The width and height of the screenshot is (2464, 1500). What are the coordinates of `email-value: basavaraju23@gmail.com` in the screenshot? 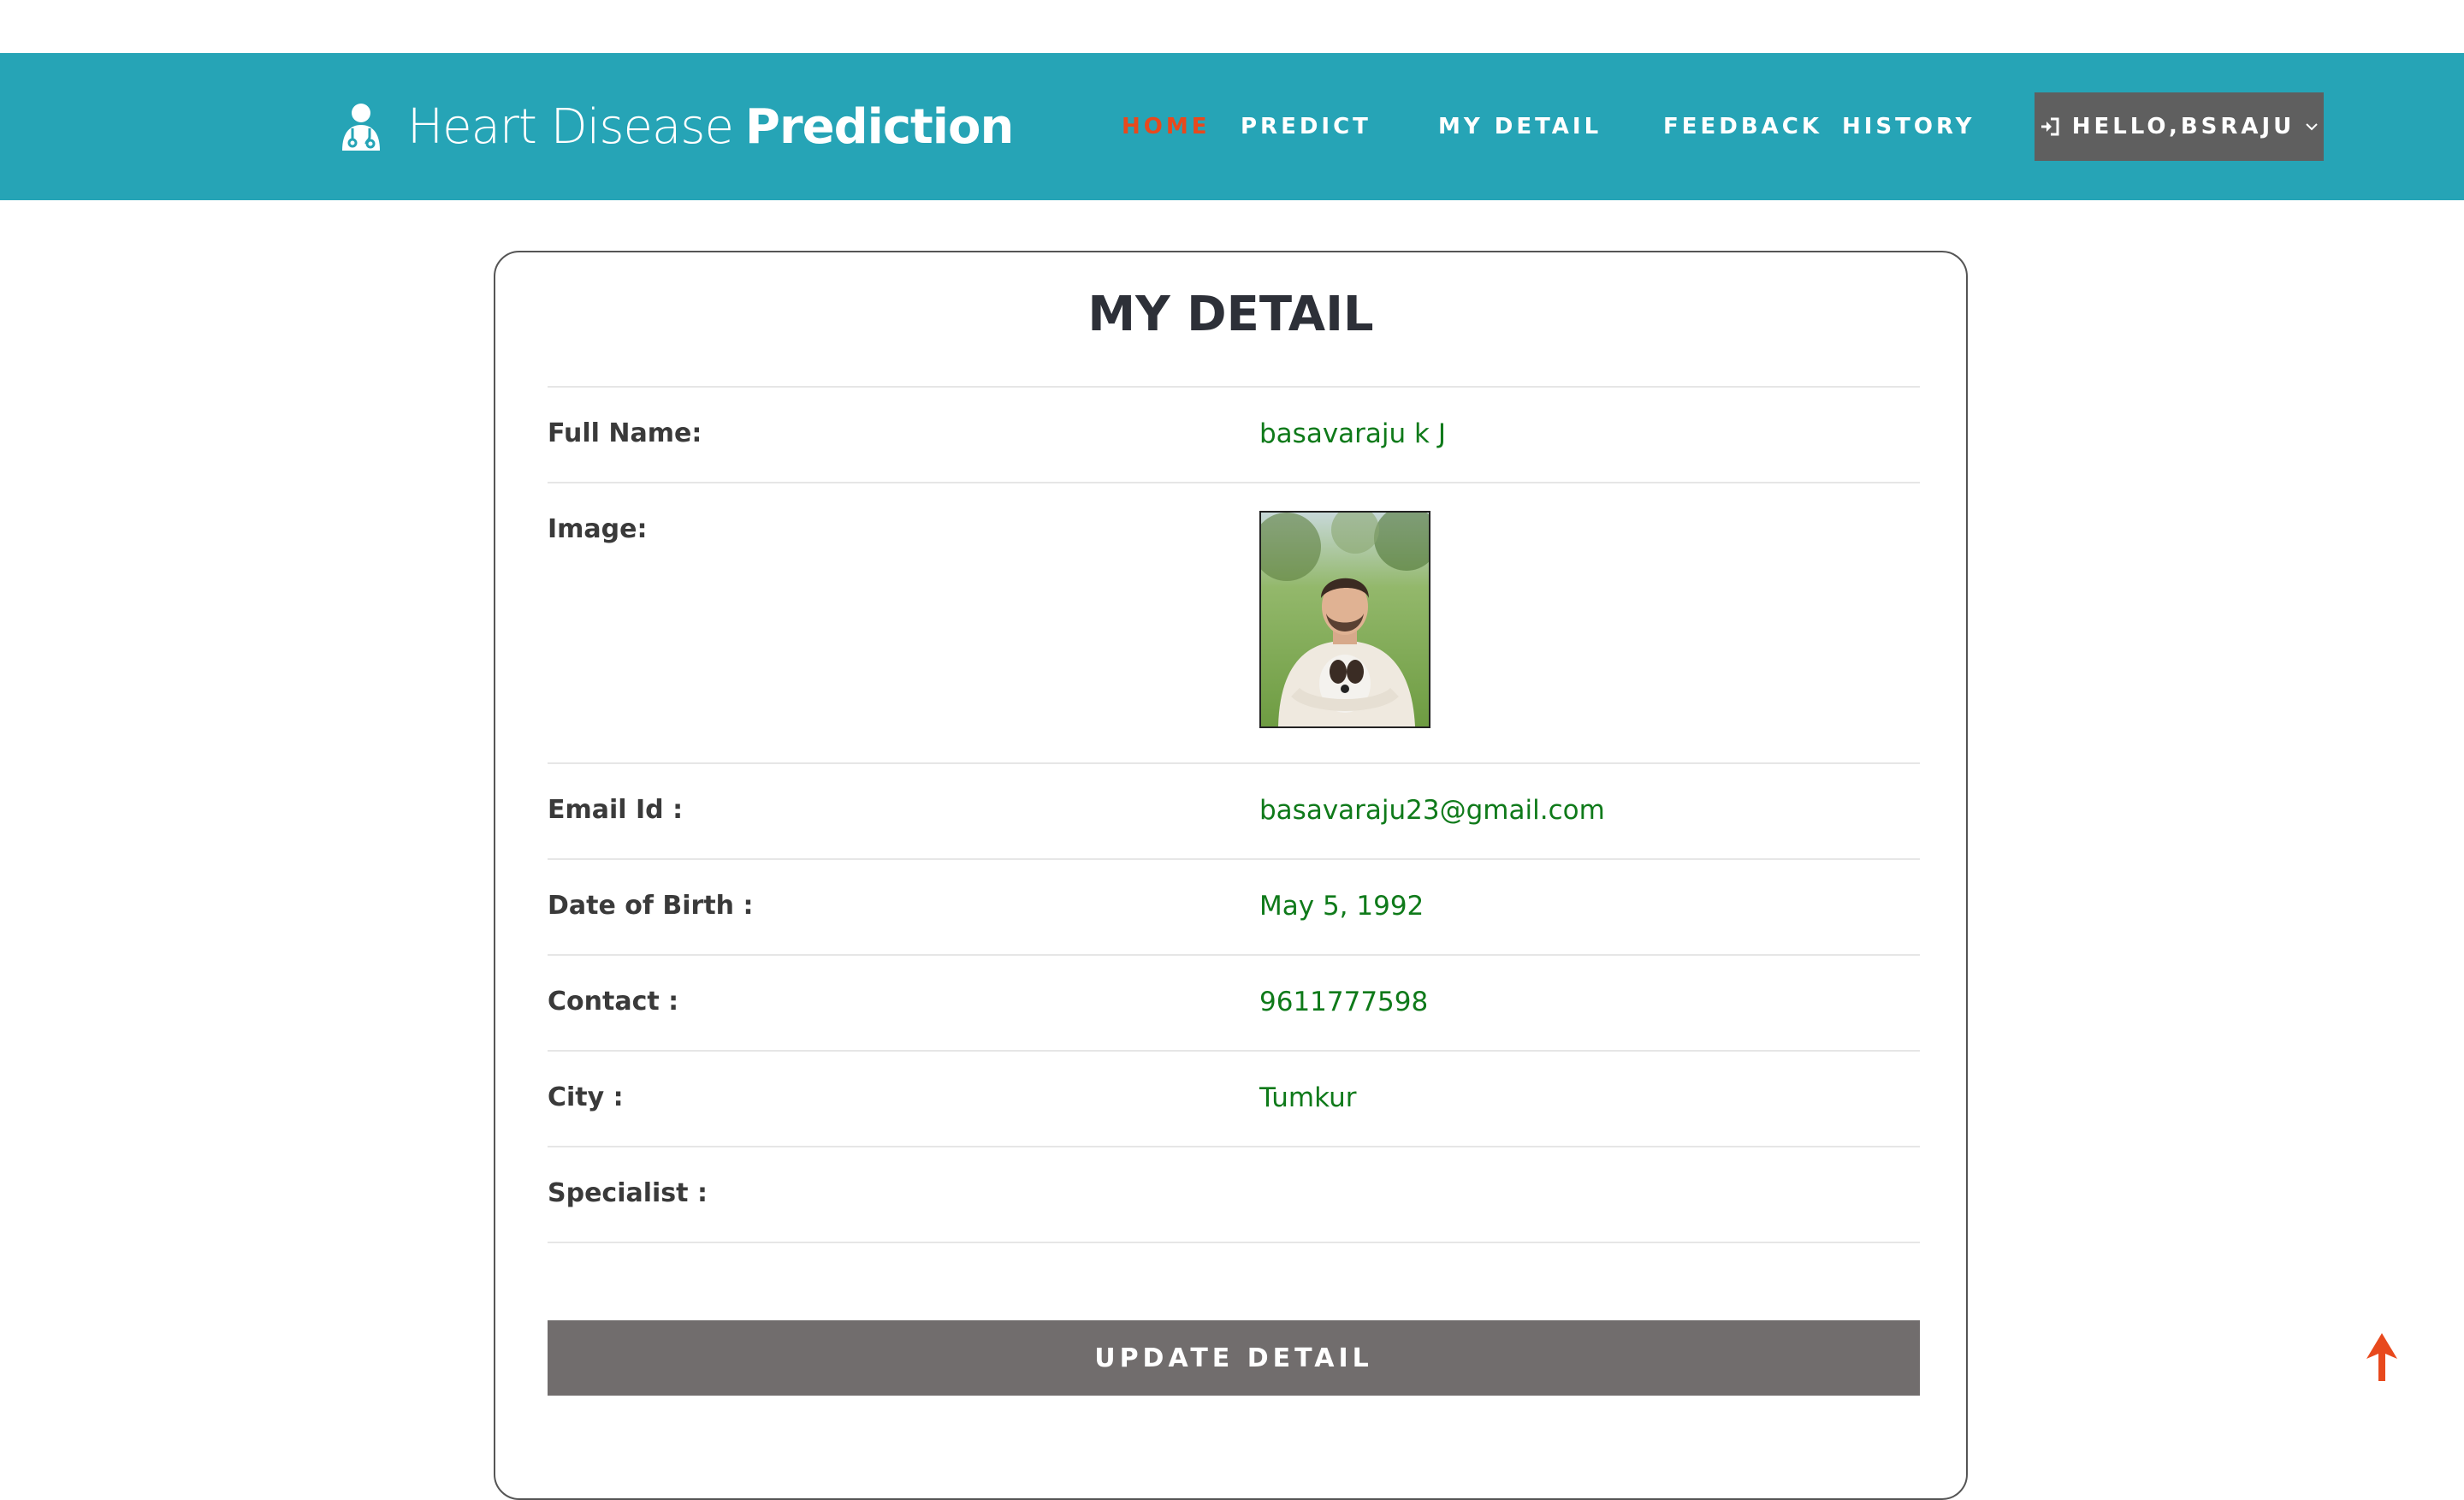 It's located at (1432, 810).